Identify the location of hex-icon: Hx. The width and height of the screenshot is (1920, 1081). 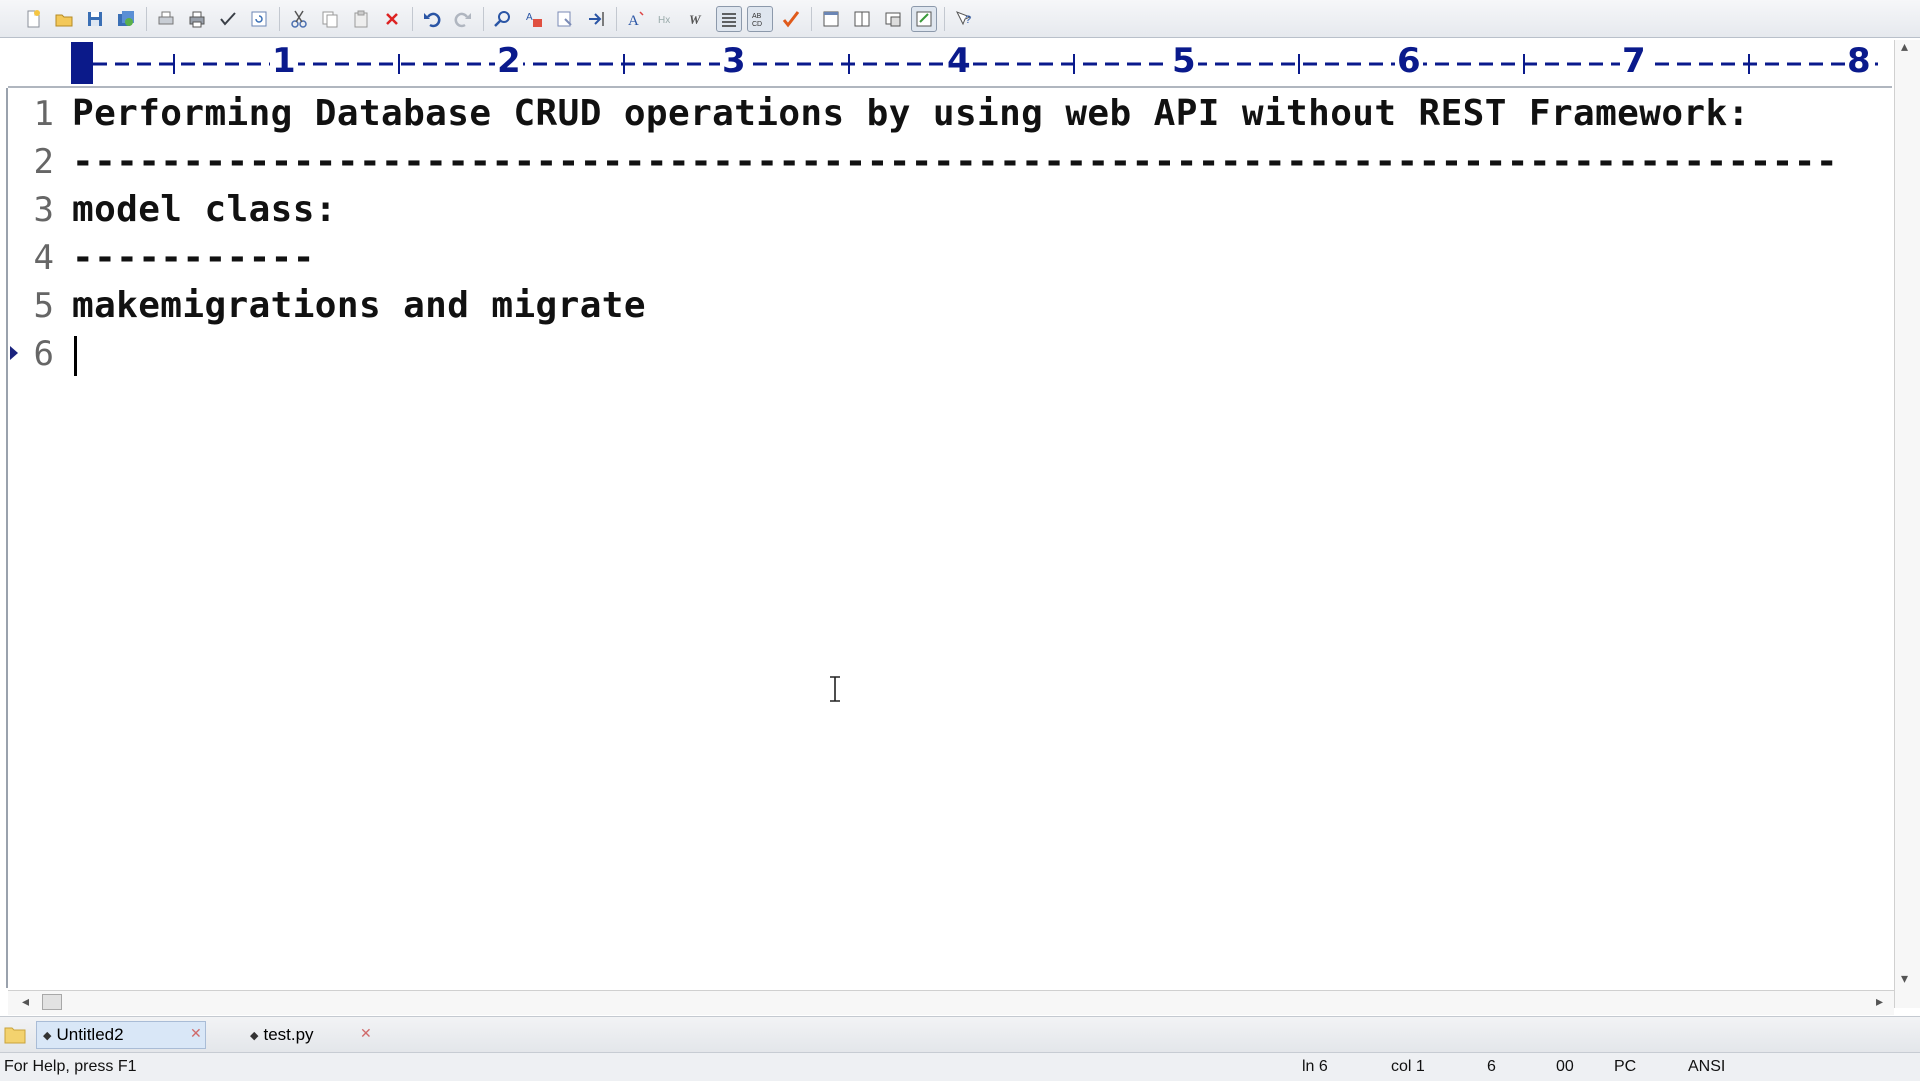
(667, 19).